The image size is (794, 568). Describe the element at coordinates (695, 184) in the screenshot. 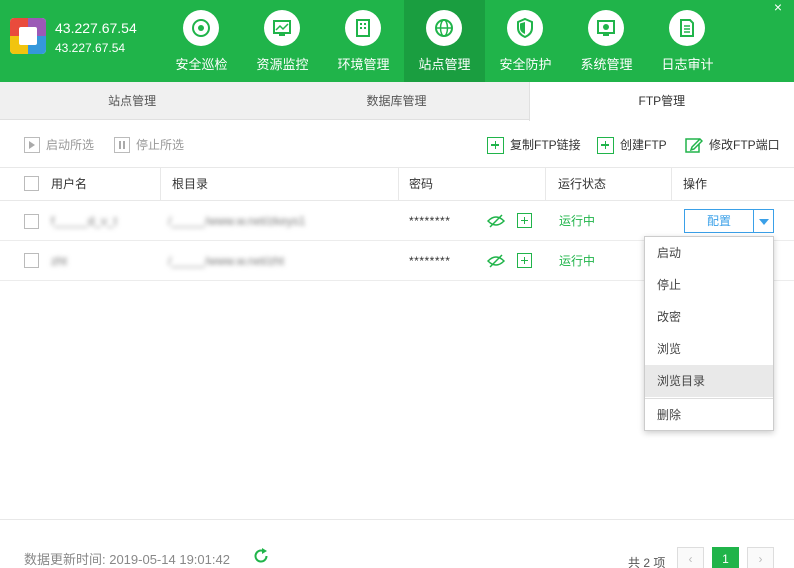

I see `header-action: 操作` at that location.